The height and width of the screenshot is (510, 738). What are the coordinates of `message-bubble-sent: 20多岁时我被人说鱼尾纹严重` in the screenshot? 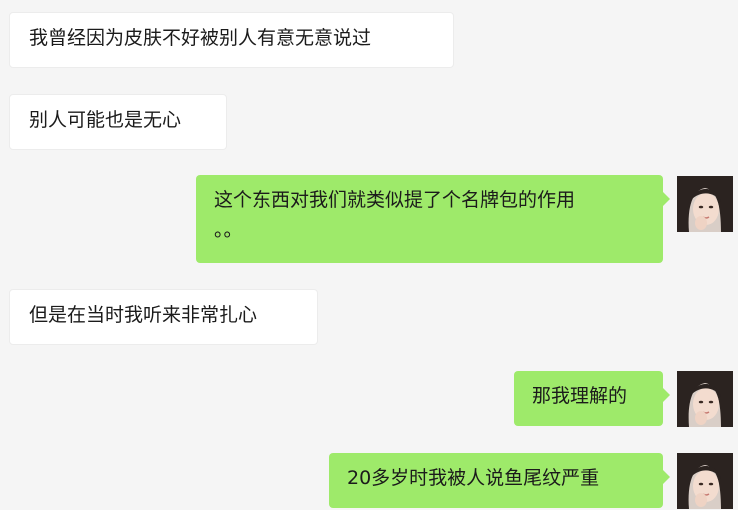 It's located at (499, 480).